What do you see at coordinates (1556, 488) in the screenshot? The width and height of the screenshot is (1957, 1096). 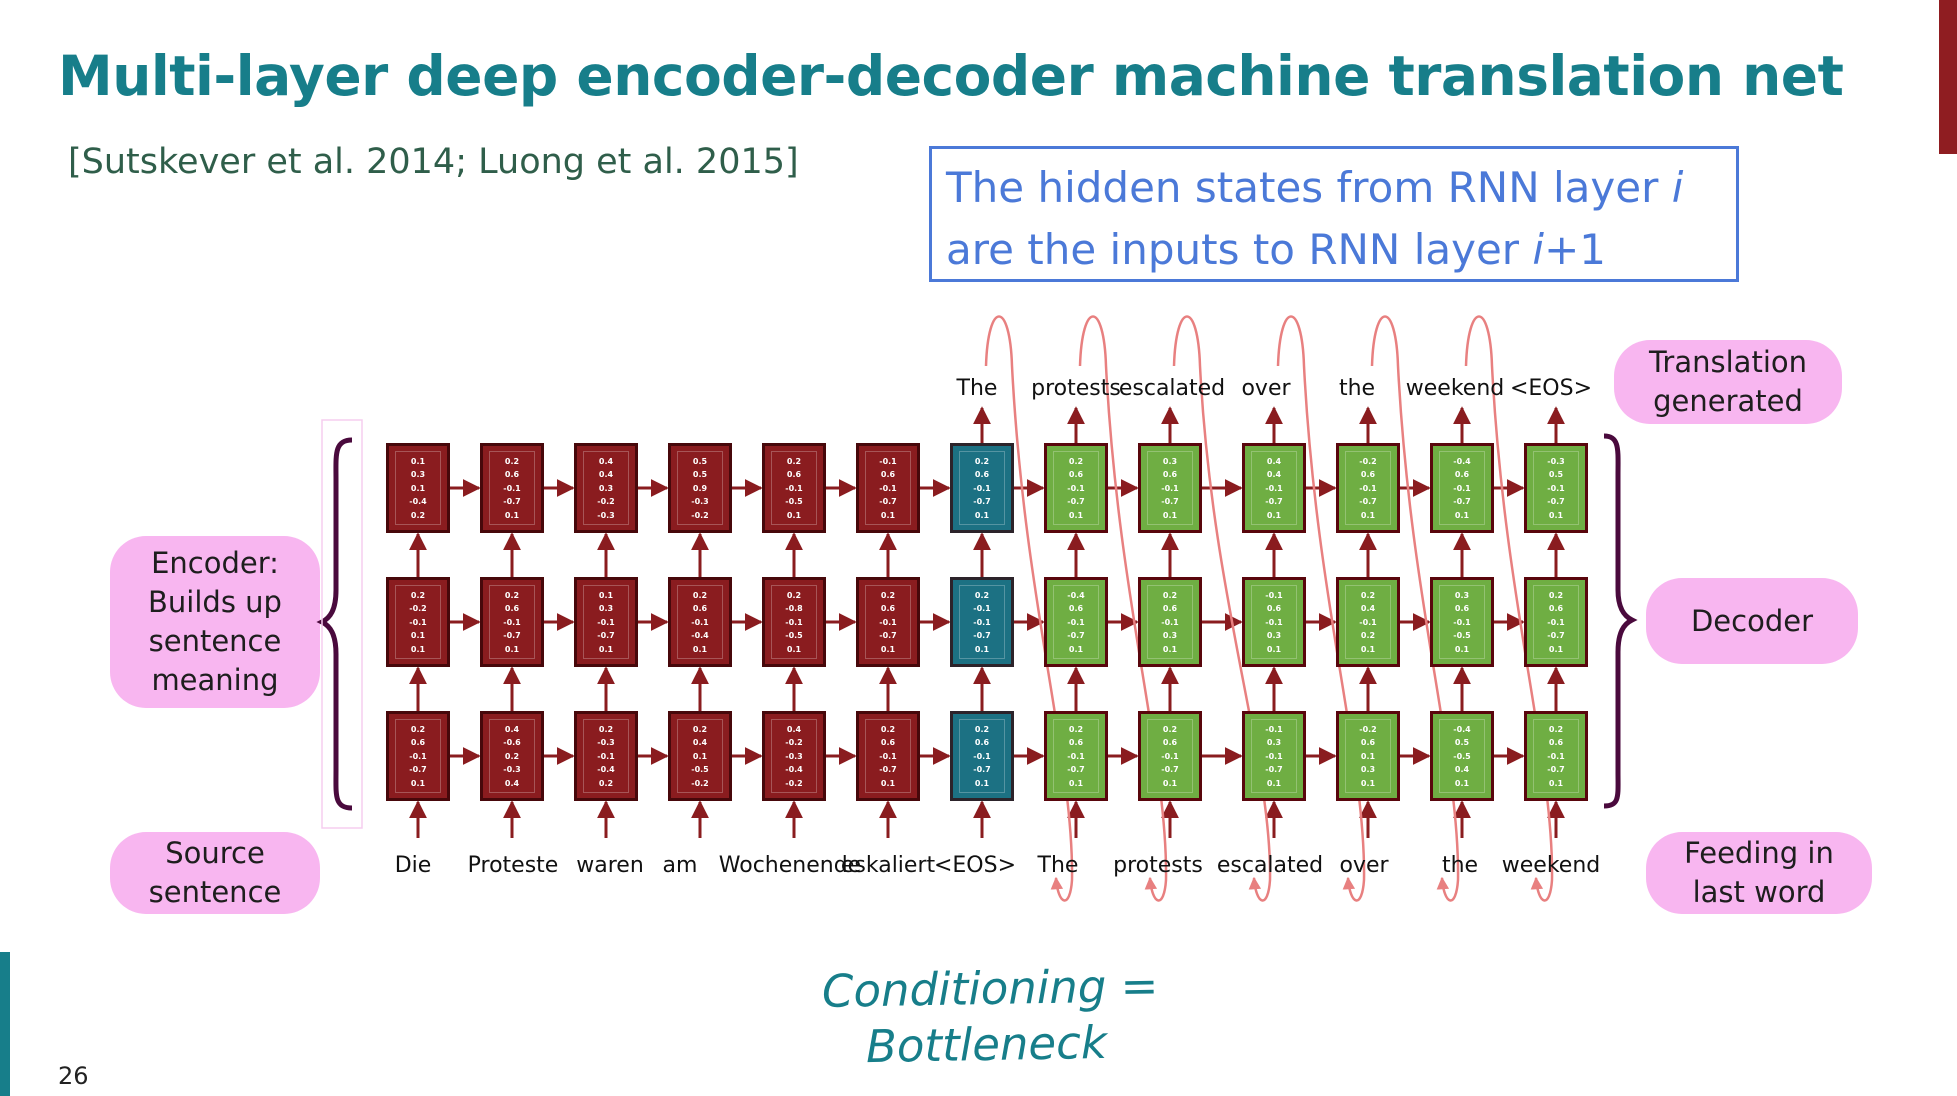 I see `rnn-cell: -0.3 0.5 -0.1 -0.7 0.1` at bounding box center [1556, 488].